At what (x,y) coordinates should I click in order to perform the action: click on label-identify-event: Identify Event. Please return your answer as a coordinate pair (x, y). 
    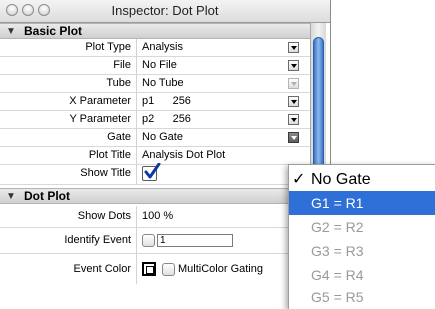
    Looking at the image, I should click on (97, 240).